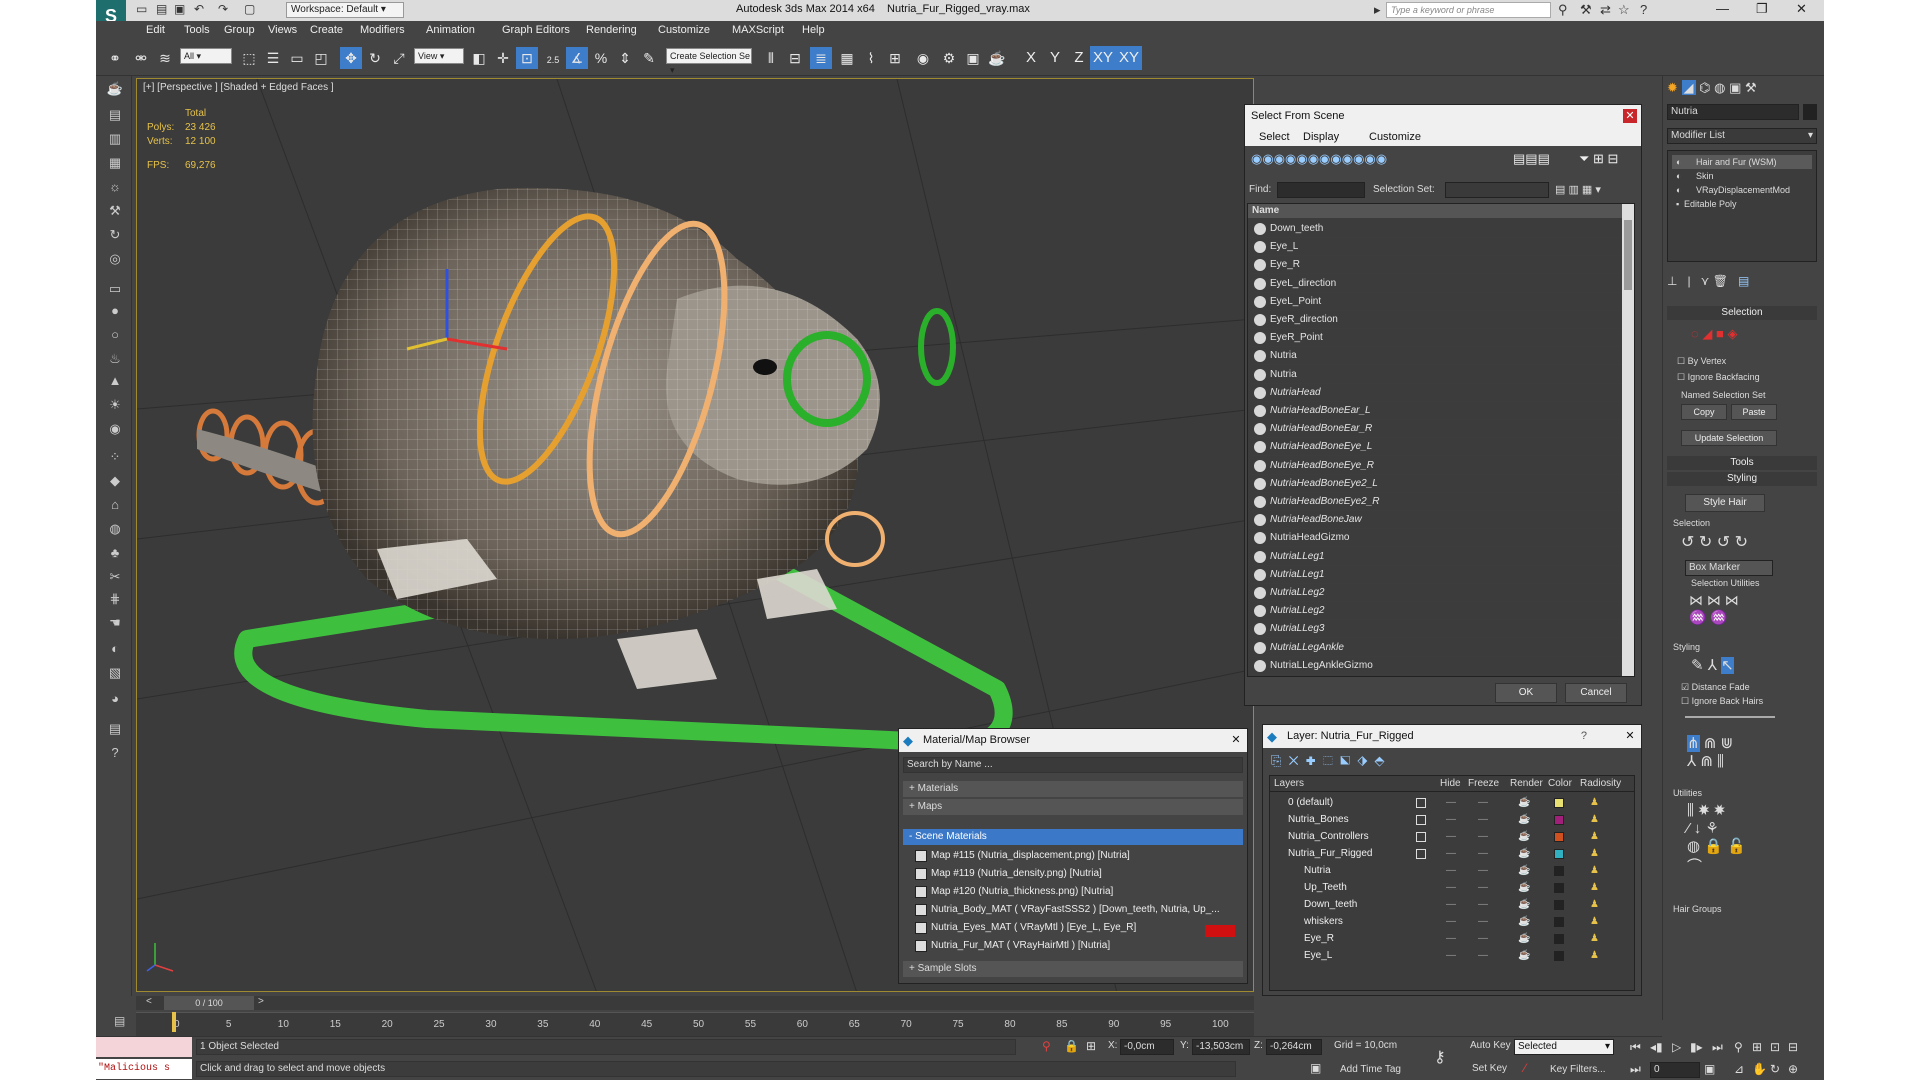 Image resolution: width=1920 pixels, height=1080 pixels. Describe the element at coordinates (115, 481) in the screenshot. I see `cube-icon: ◆` at that location.